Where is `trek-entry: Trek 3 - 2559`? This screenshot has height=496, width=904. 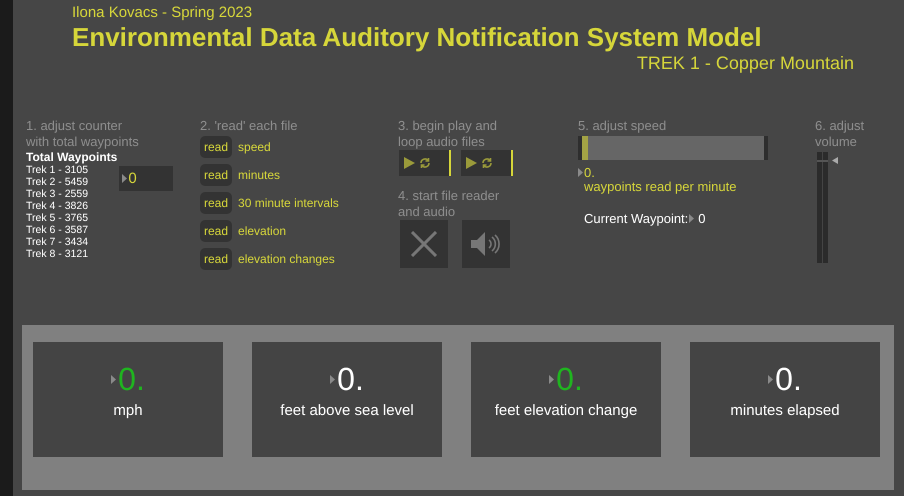 trek-entry: Trek 3 - 2559 is located at coordinates (58, 194).